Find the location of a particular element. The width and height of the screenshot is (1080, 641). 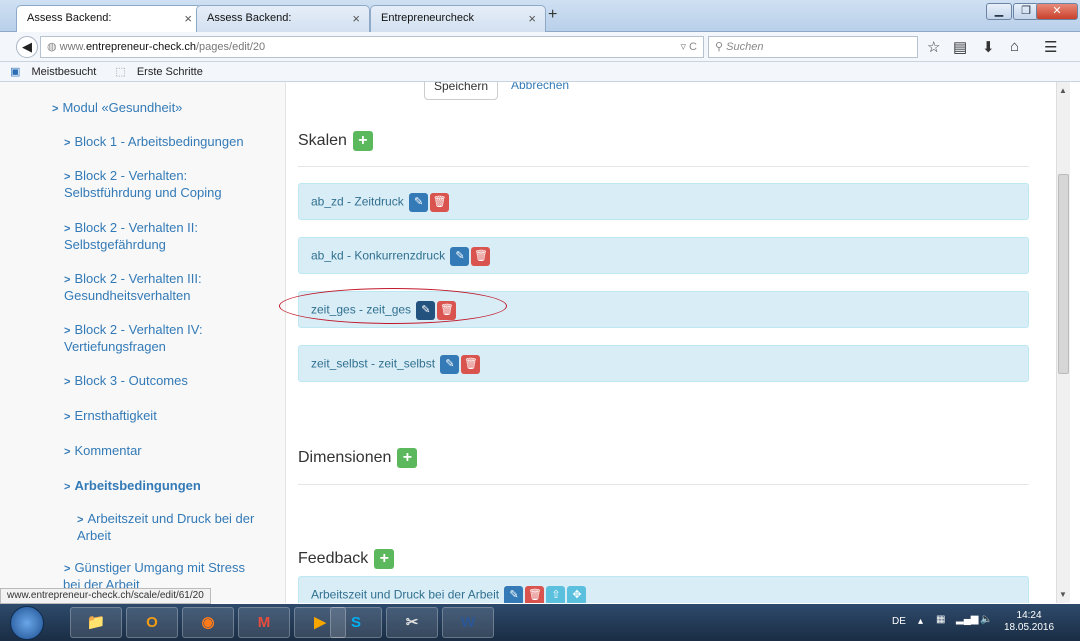

tab-1: Assess Backend: × is located at coordinates (109, 19).